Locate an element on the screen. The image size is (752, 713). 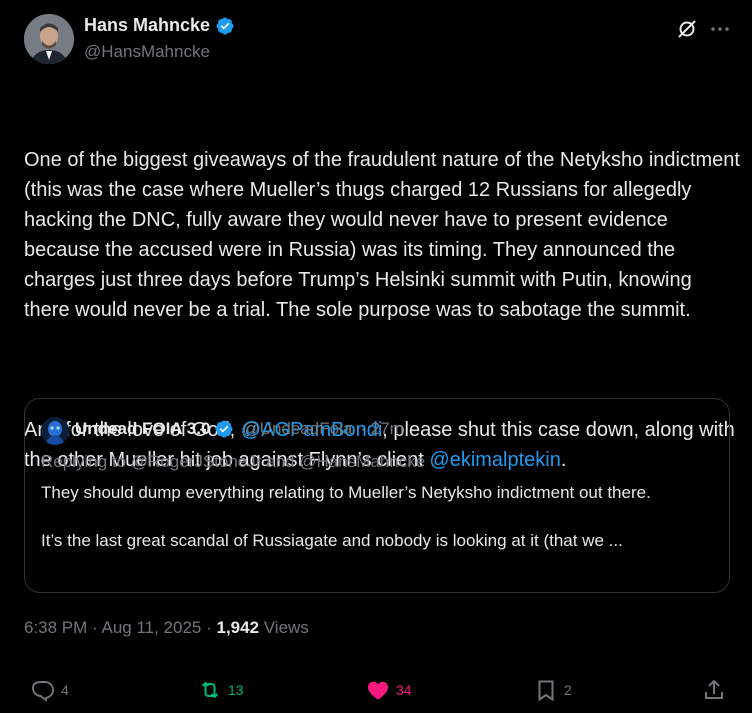
repost-button: 13 is located at coordinates (221, 690).